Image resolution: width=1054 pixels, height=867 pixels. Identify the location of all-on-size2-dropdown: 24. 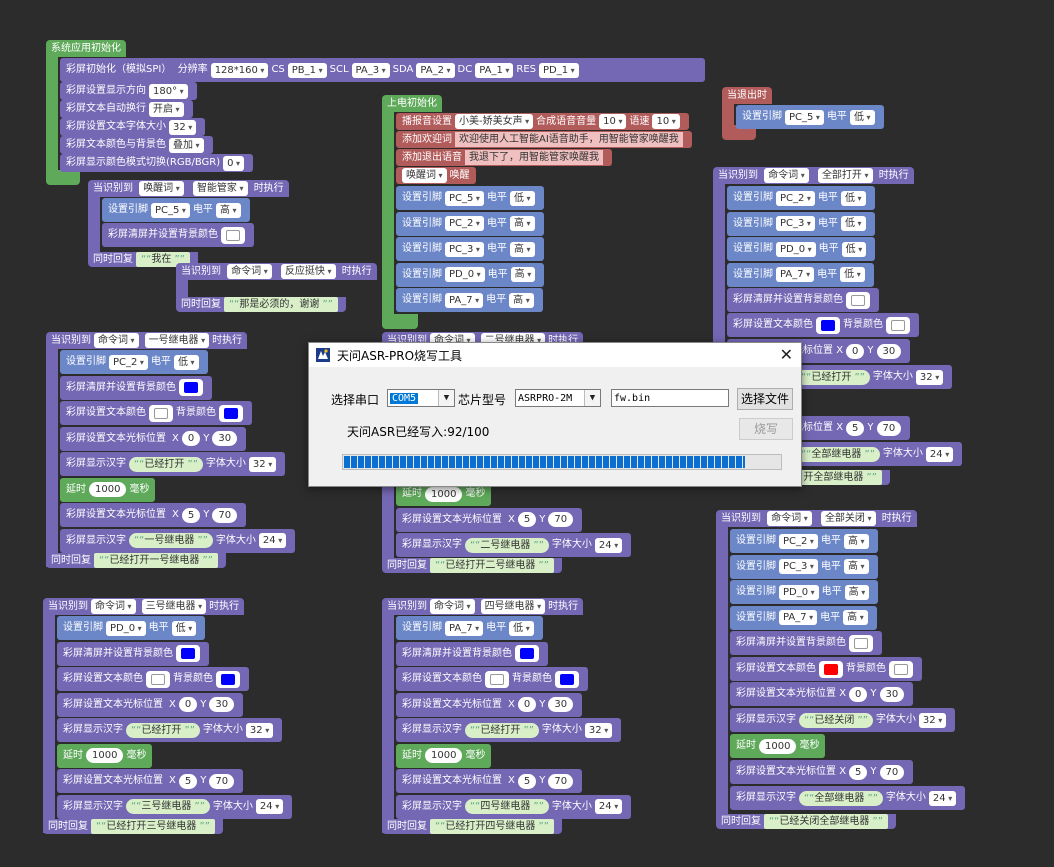
(939, 454).